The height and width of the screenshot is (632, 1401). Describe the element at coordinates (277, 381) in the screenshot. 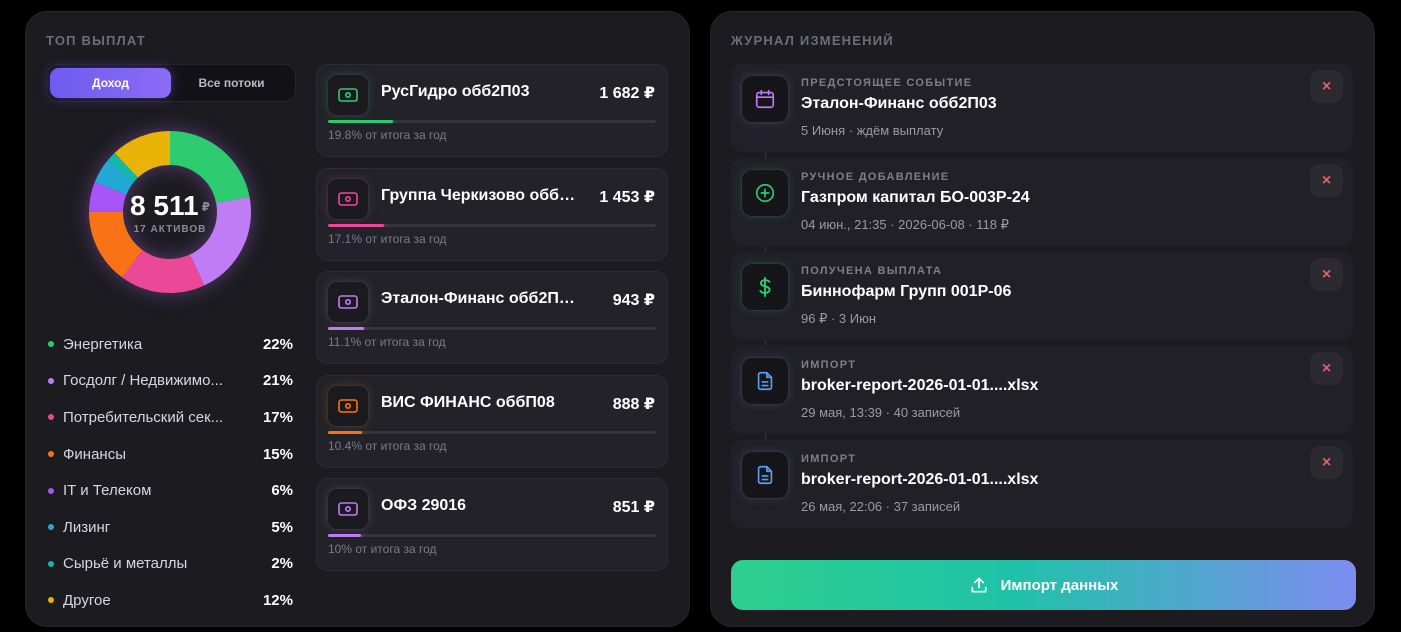

I see `legend-percent: 21%` at that location.